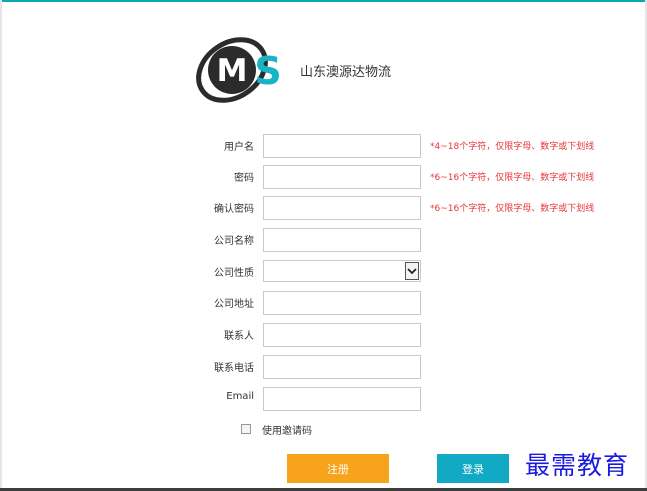 This screenshot has height=491, width=647. What do you see at coordinates (287, 431) in the screenshot?
I see `invite-code-label: 使用邀请码` at bounding box center [287, 431].